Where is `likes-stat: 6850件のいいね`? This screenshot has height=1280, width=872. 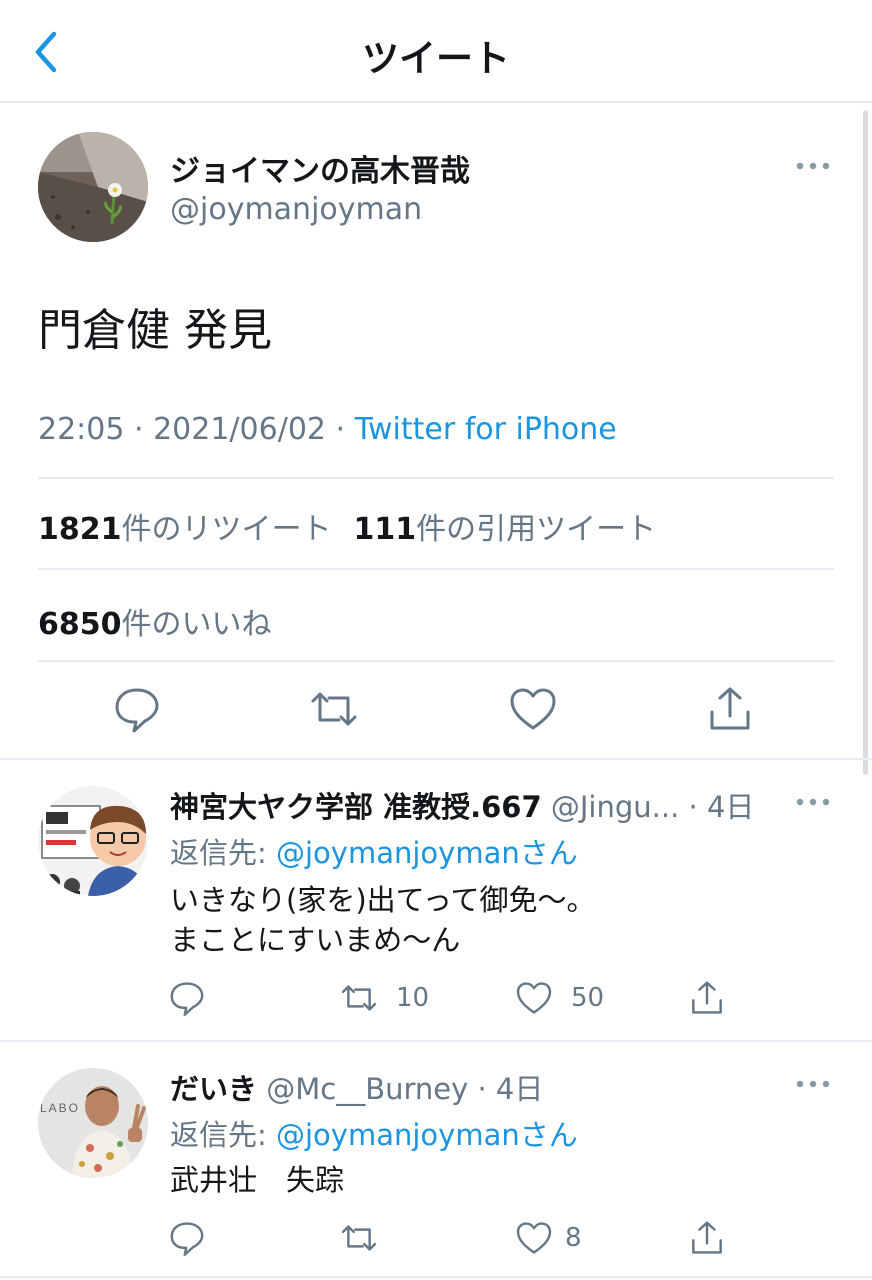 likes-stat: 6850件のいいね is located at coordinates (155, 621).